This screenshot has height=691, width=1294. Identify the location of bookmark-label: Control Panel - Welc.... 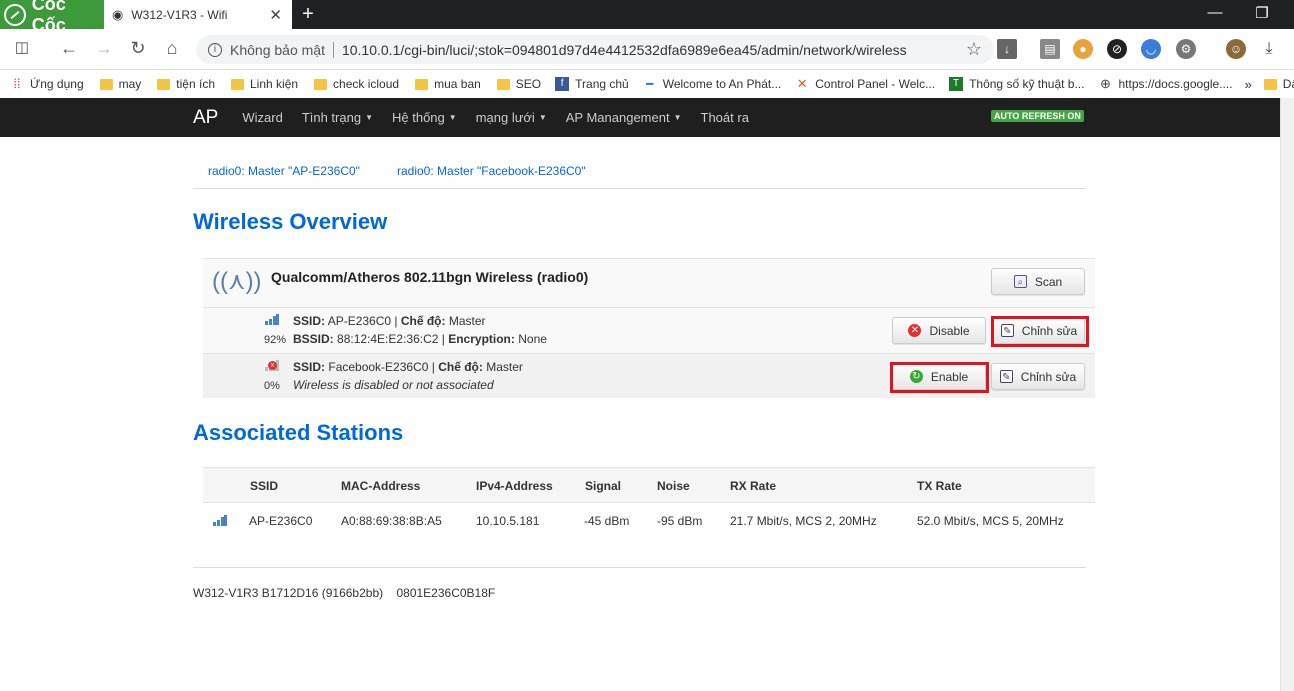
(875, 84).